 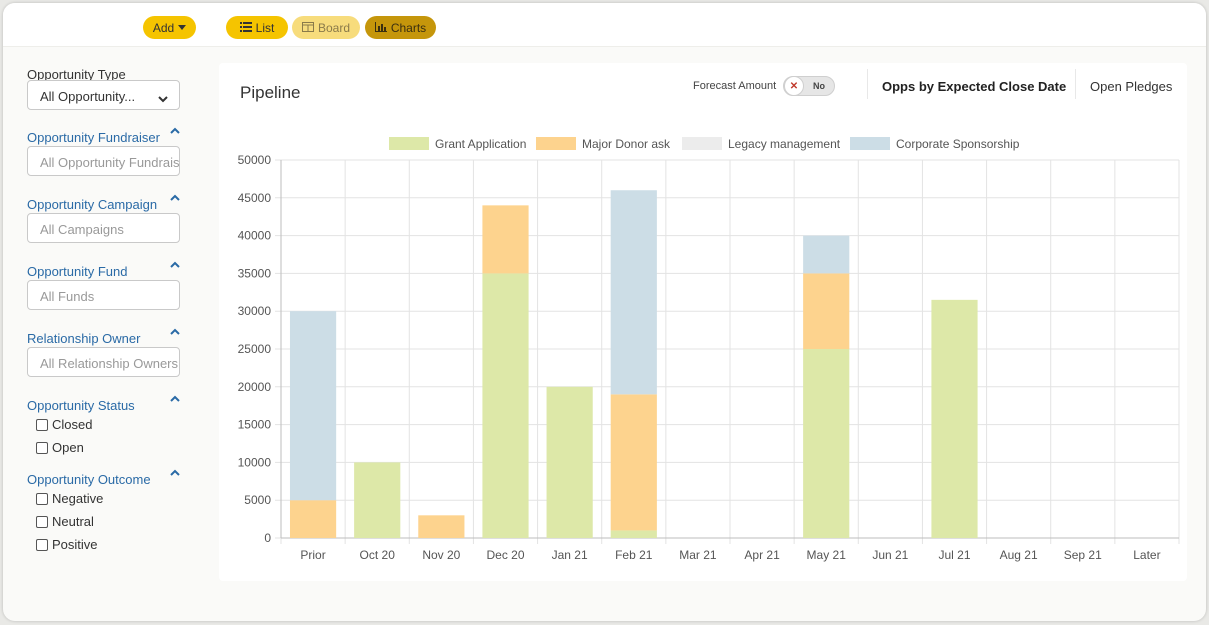 I want to click on list-label: List, so click(x=265, y=27).